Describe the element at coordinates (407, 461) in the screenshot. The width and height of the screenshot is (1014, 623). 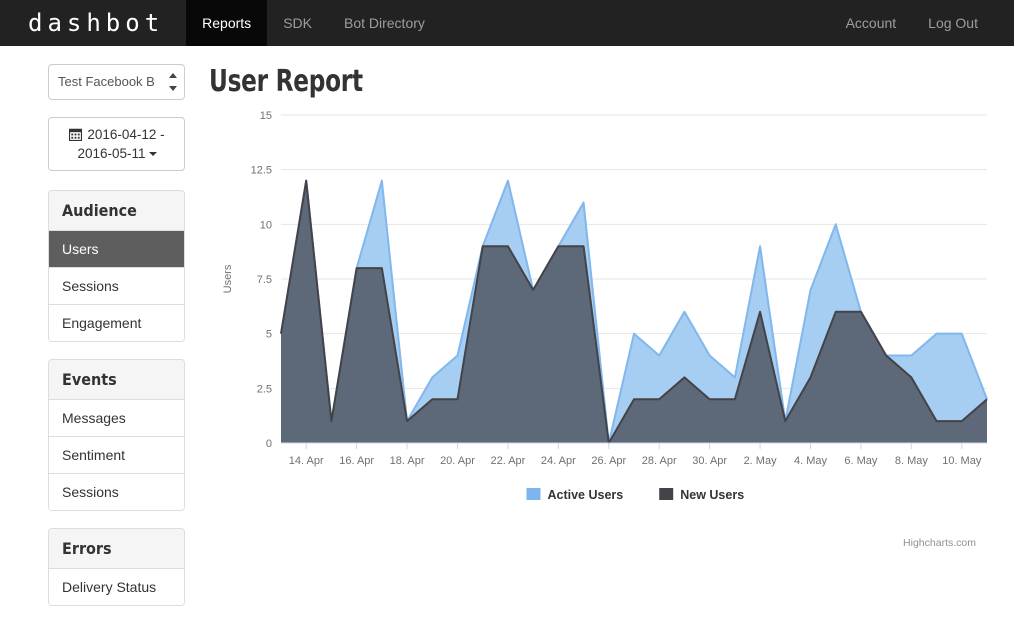
I see `x-axis-tick-label: 18. Apr` at that location.